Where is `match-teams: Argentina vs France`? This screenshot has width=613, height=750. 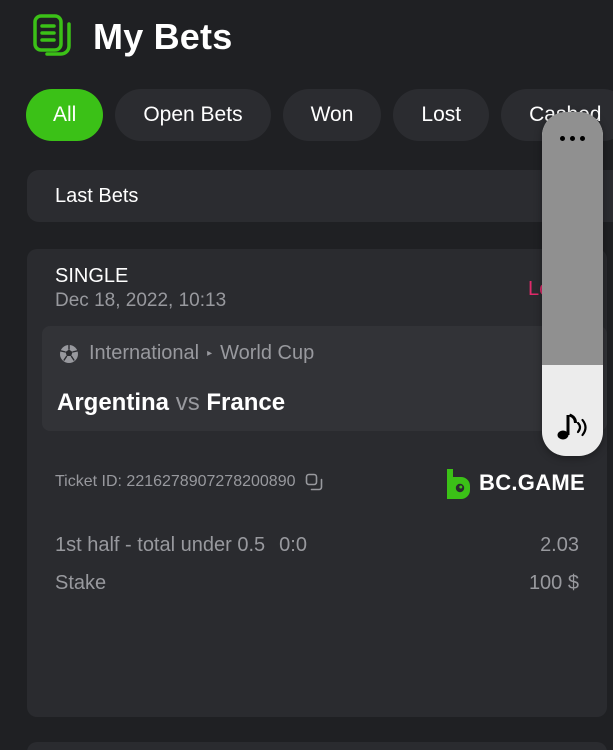 match-teams: Argentina vs France is located at coordinates (171, 403).